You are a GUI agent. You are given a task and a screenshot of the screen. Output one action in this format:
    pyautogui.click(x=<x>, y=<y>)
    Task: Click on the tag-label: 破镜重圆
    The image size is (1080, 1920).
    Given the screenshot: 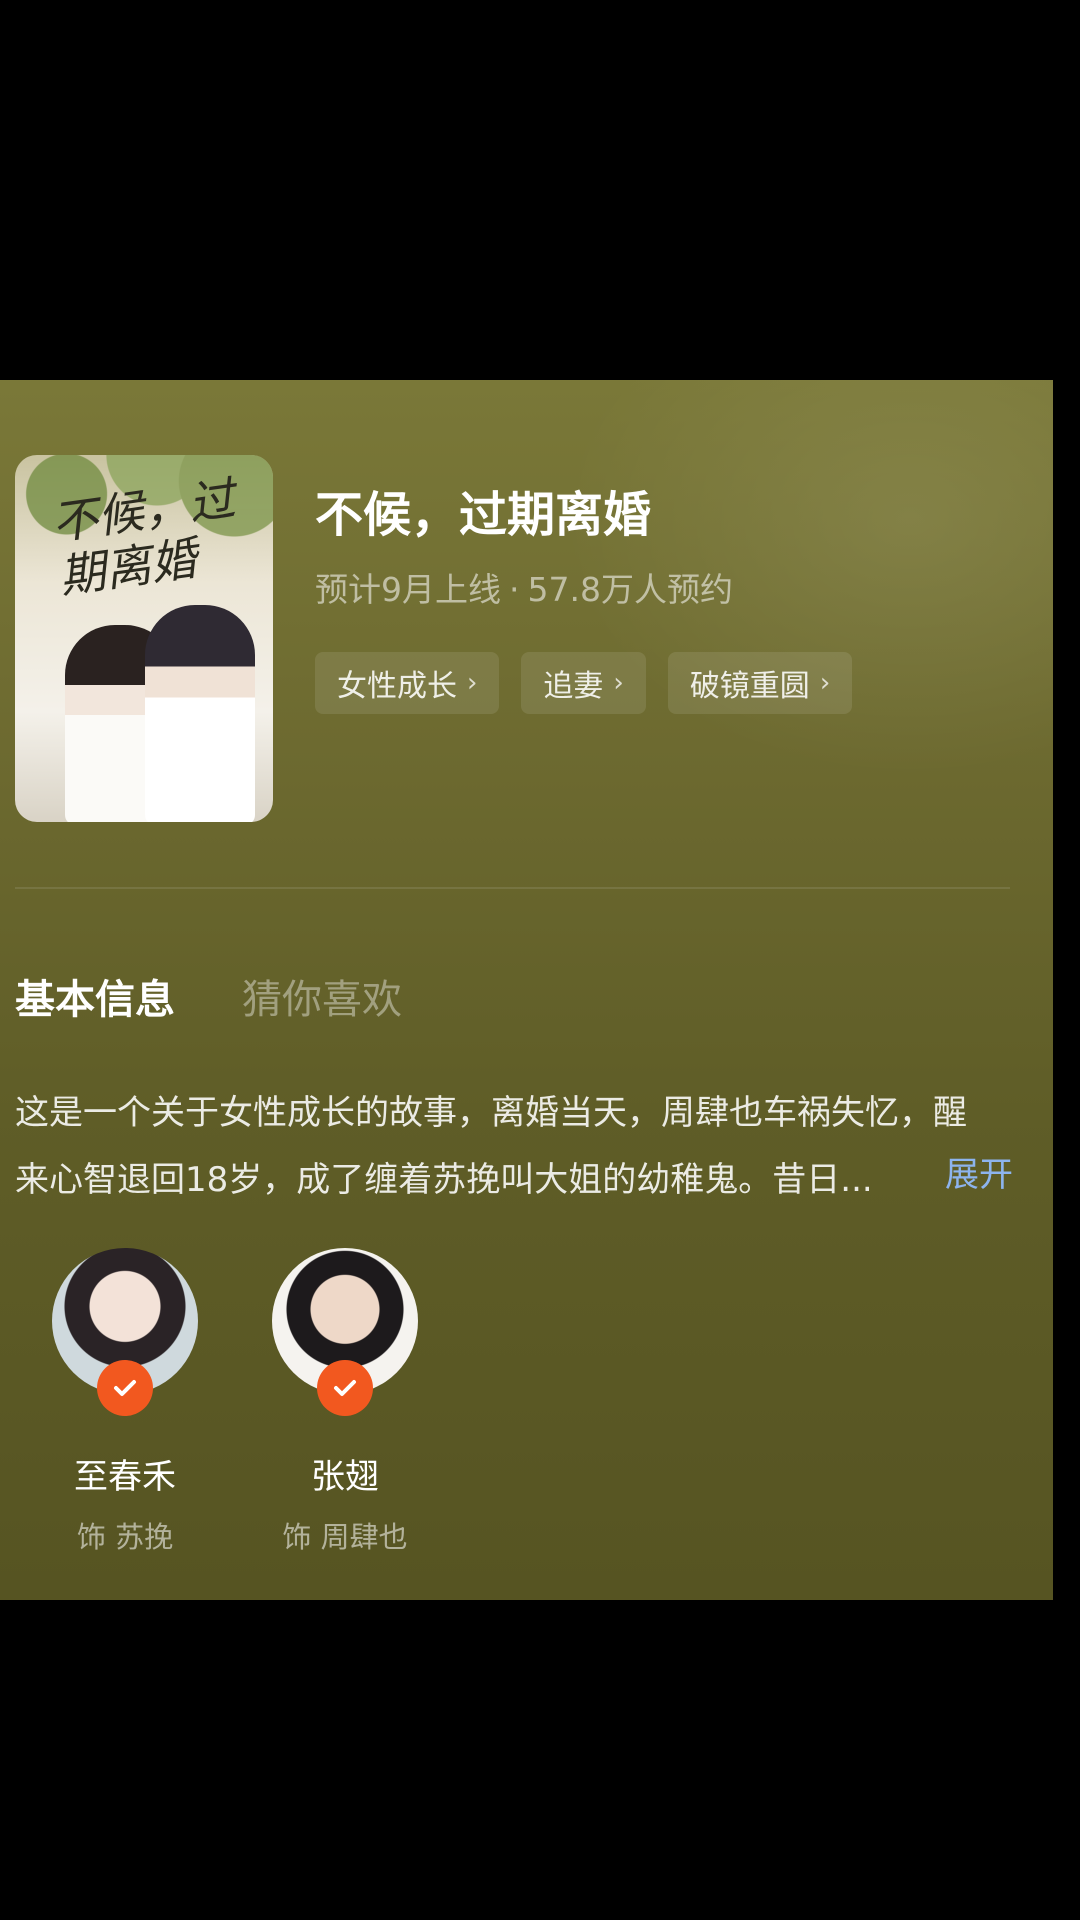 What is the action you would take?
    pyautogui.click(x=749, y=686)
    